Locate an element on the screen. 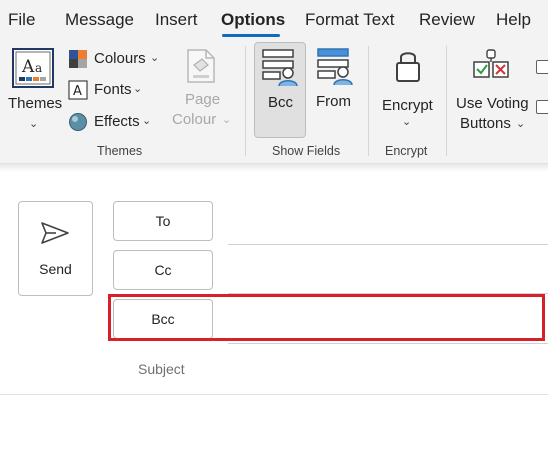 The width and height of the screenshot is (548, 473). page-colour-button: Page Colour ⌄ is located at coordinates (202, 88).